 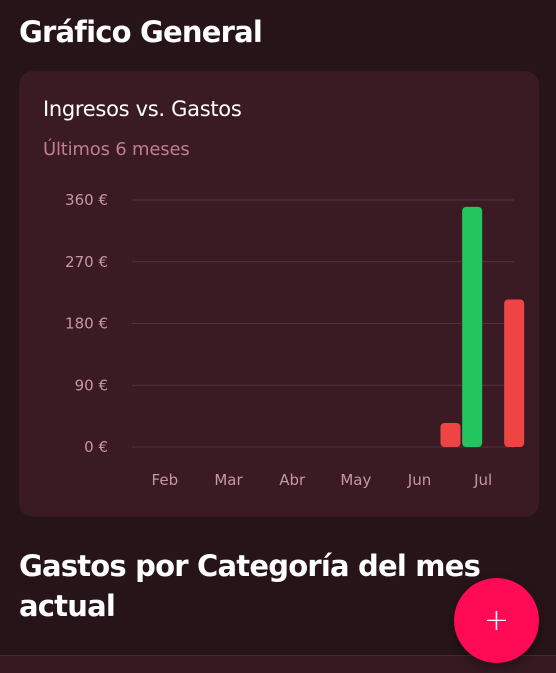 What do you see at coordinates (96, 447) in the screenshot?
I see `y-tick-label: 0 €` at bounding box center [96, 447].